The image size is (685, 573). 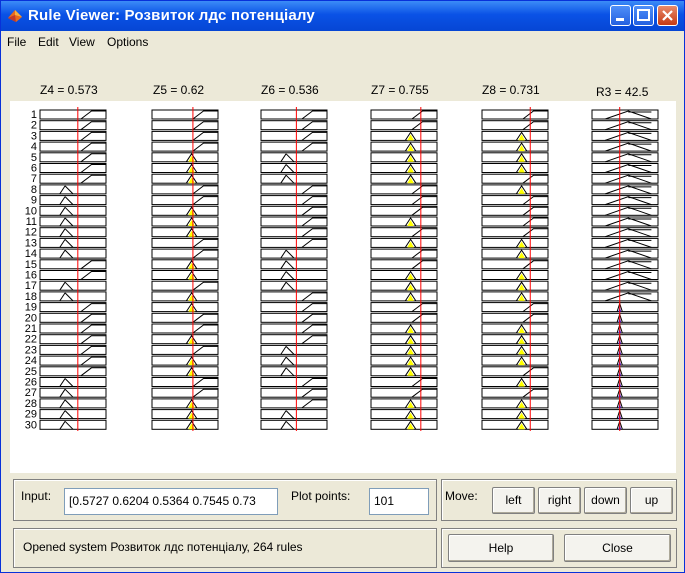 I want to click on move-up-button: up, so click(x=651, y=500).